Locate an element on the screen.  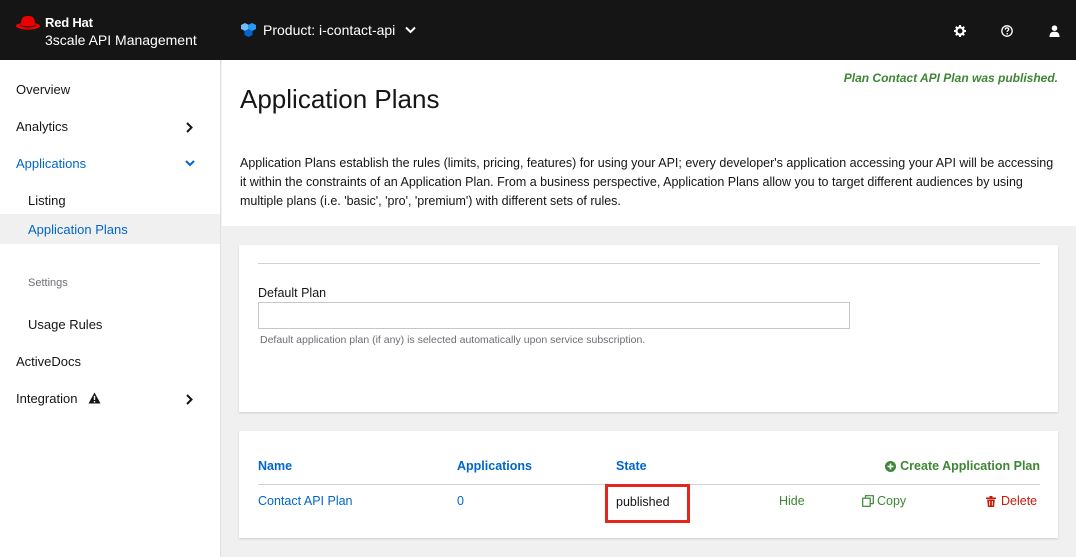
sidebar-item-label: ActiveDocs is located at coordinates (49, 361).